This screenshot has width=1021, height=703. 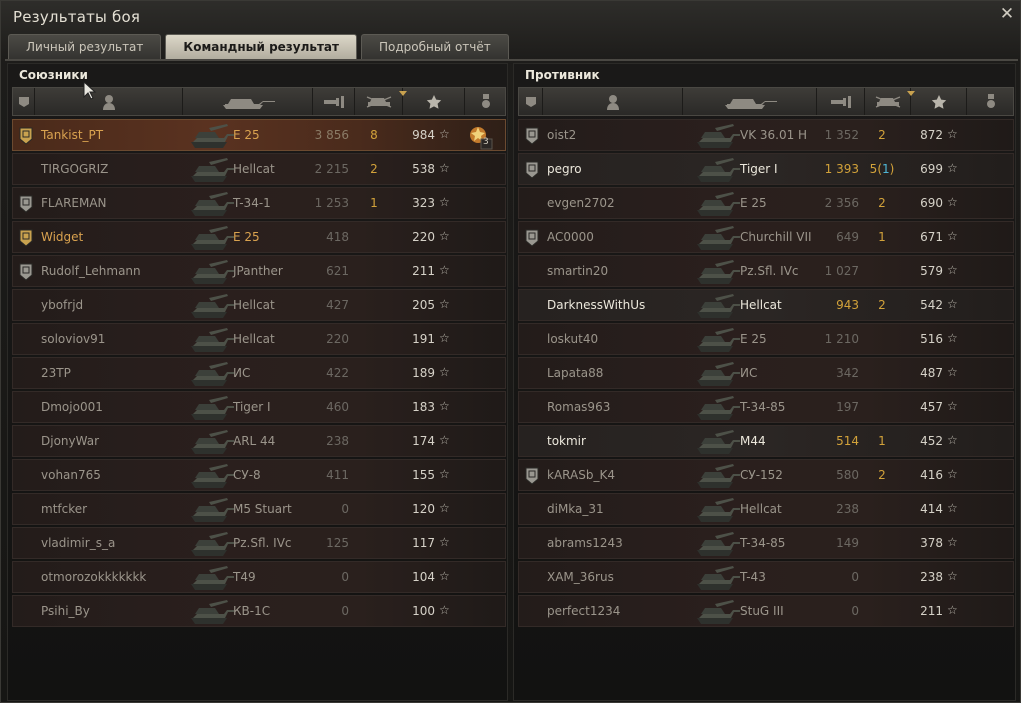 I want to click on vehicle-name: T-34-85, so click(x=763, y=543).